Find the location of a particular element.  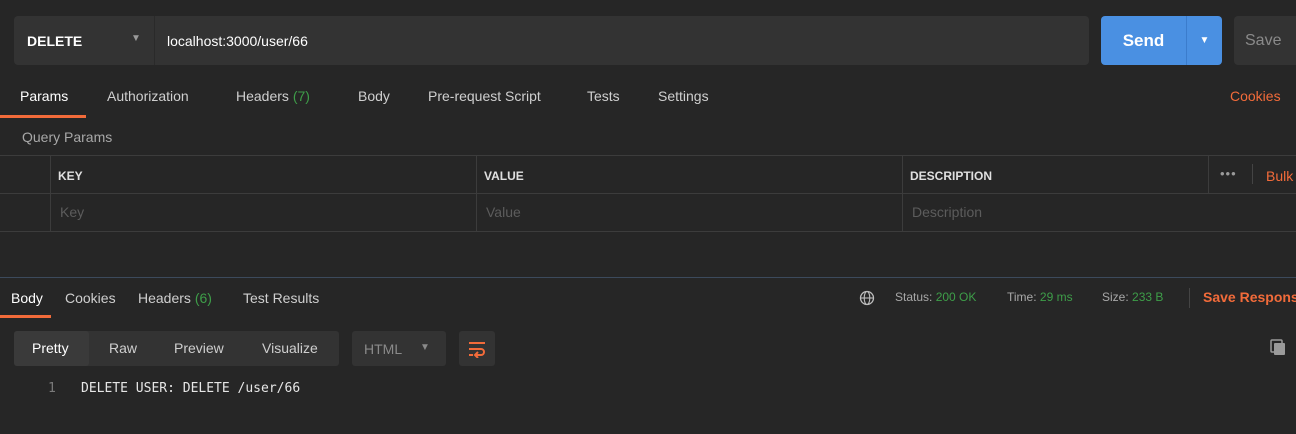

description-input: Description is located at coordinates (947, 212).